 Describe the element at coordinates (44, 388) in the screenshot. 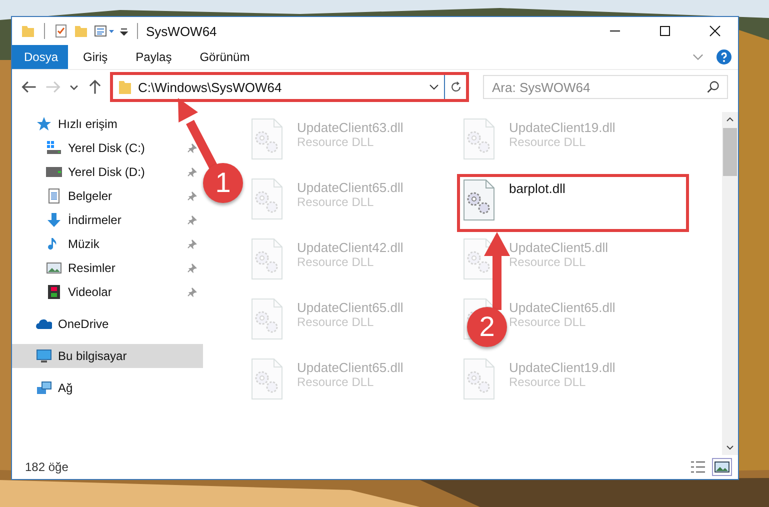

I see `network-icon` at that location.